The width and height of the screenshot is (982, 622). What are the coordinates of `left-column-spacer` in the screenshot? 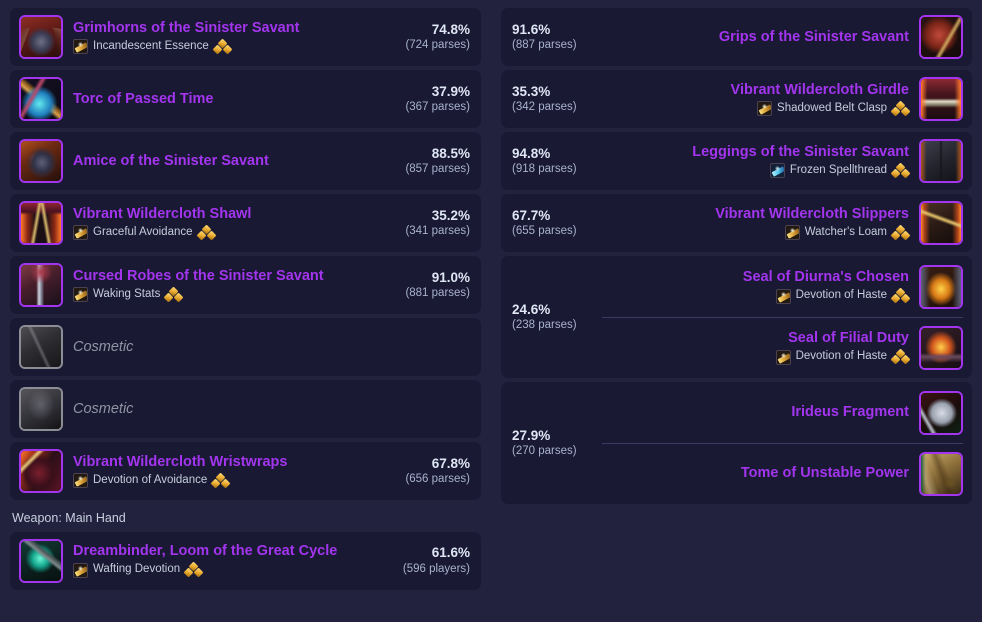 It's located at (245, 608).